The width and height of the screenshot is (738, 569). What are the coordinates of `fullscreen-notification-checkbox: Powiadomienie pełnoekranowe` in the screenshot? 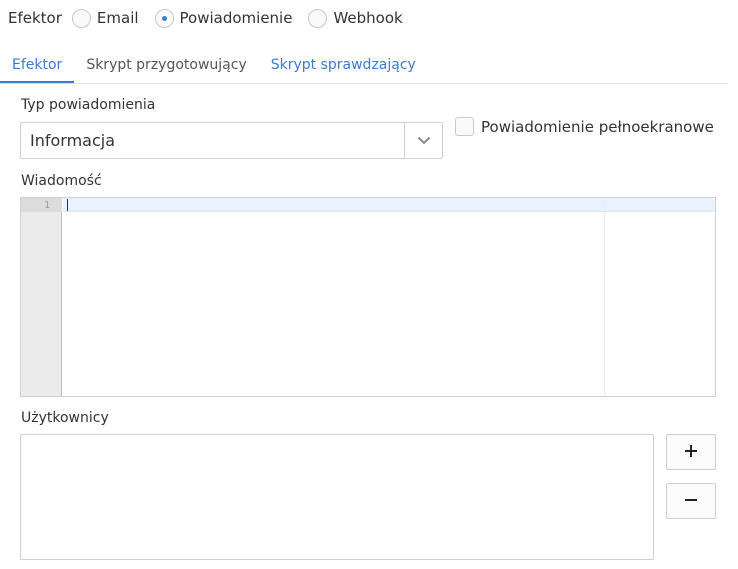 It's located at (584, 126).